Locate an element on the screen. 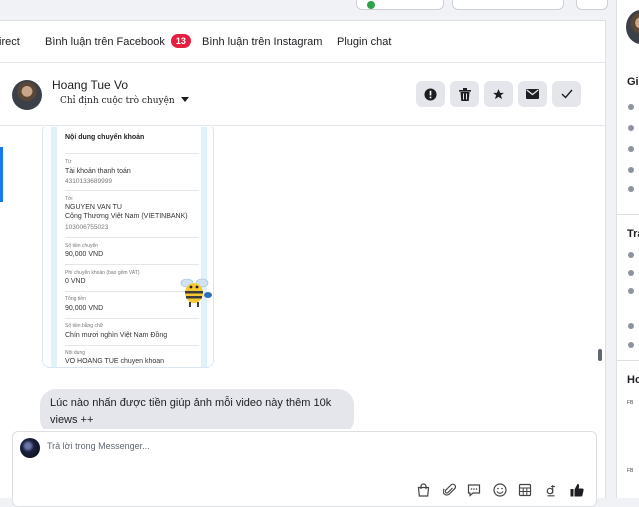 Image resolution: width=639 pixels, height=507 pixels. reply-composer is located at coordinates (304, 469).